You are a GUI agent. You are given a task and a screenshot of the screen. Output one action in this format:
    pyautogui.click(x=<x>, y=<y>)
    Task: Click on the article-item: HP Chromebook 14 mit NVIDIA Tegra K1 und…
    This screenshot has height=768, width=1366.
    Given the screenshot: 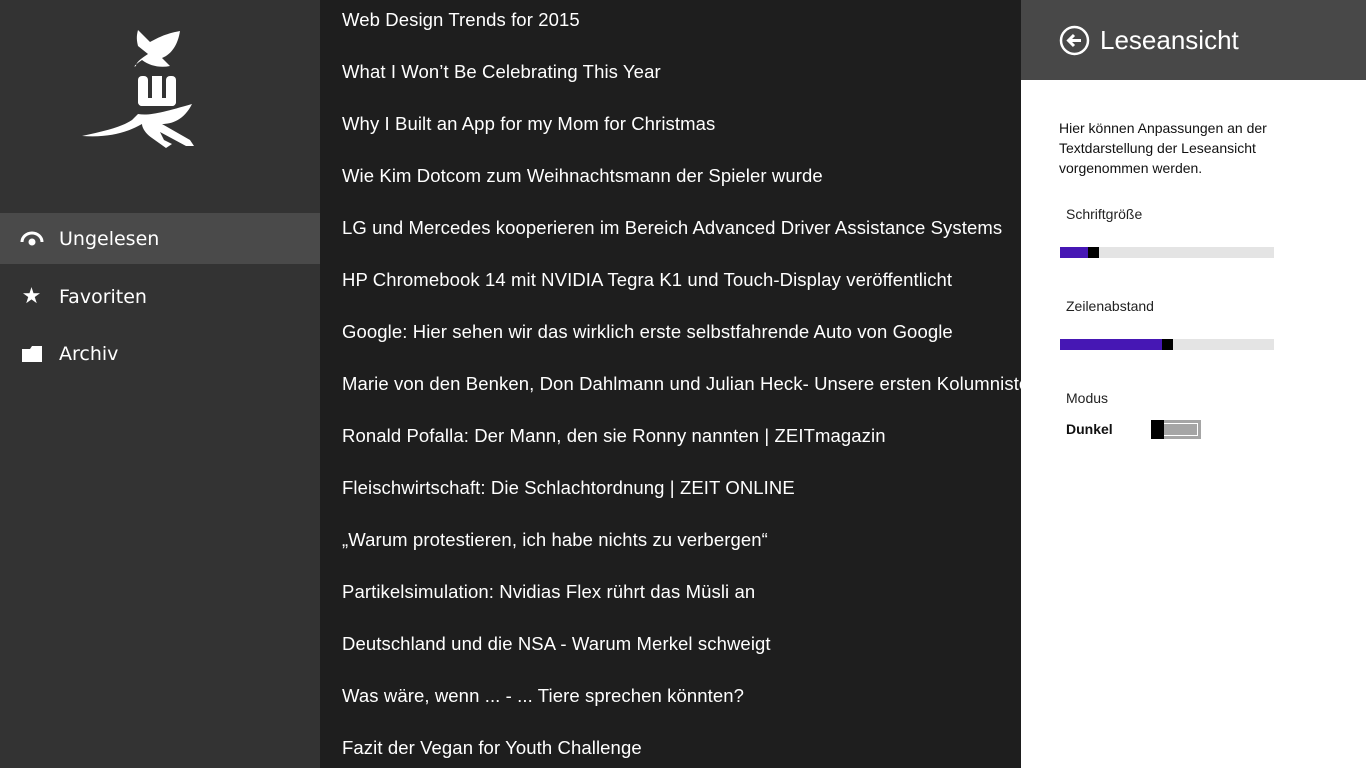 What is the action you would take?
    pyautogui.click(x=647, y=280)
    